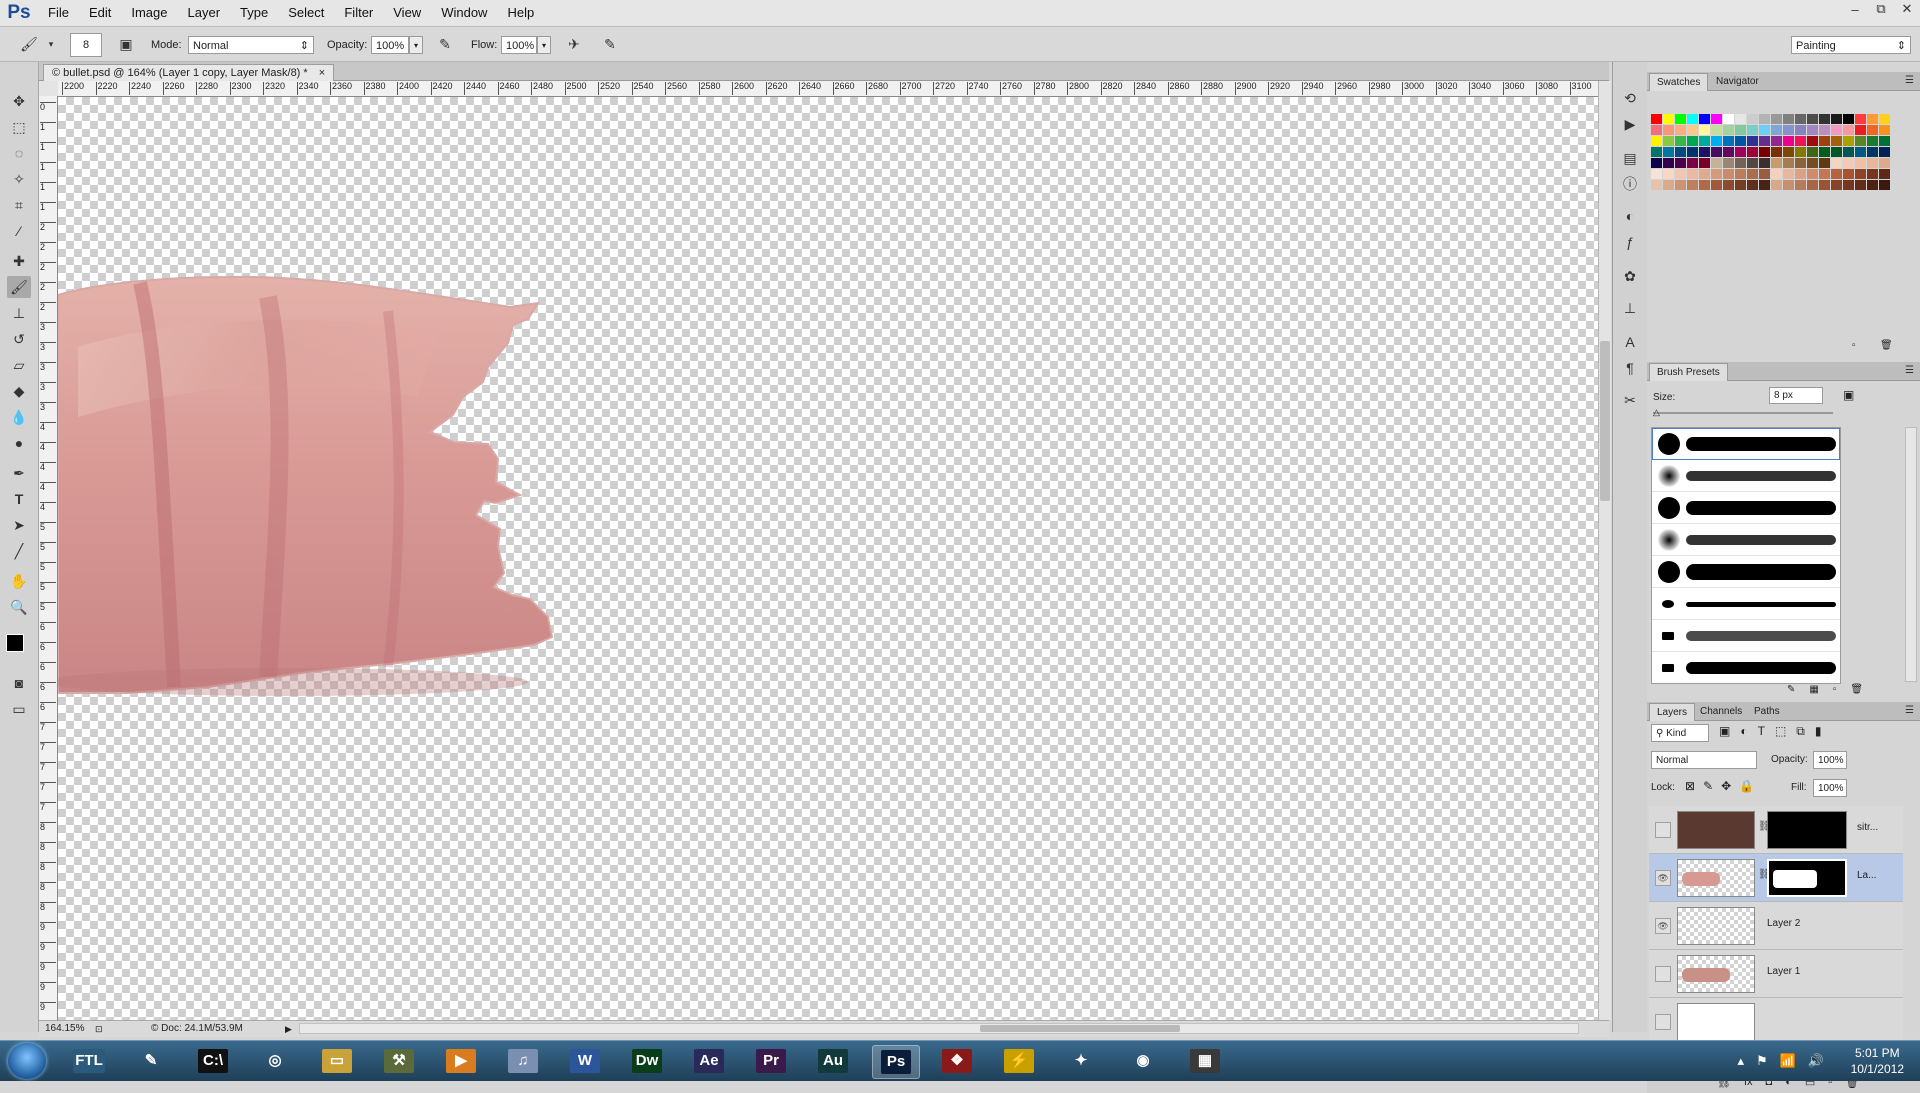  Describe the element at coordinates (416, 45) in the screenshot. I see `opacity-dropdown-icon: ▾` at that location.